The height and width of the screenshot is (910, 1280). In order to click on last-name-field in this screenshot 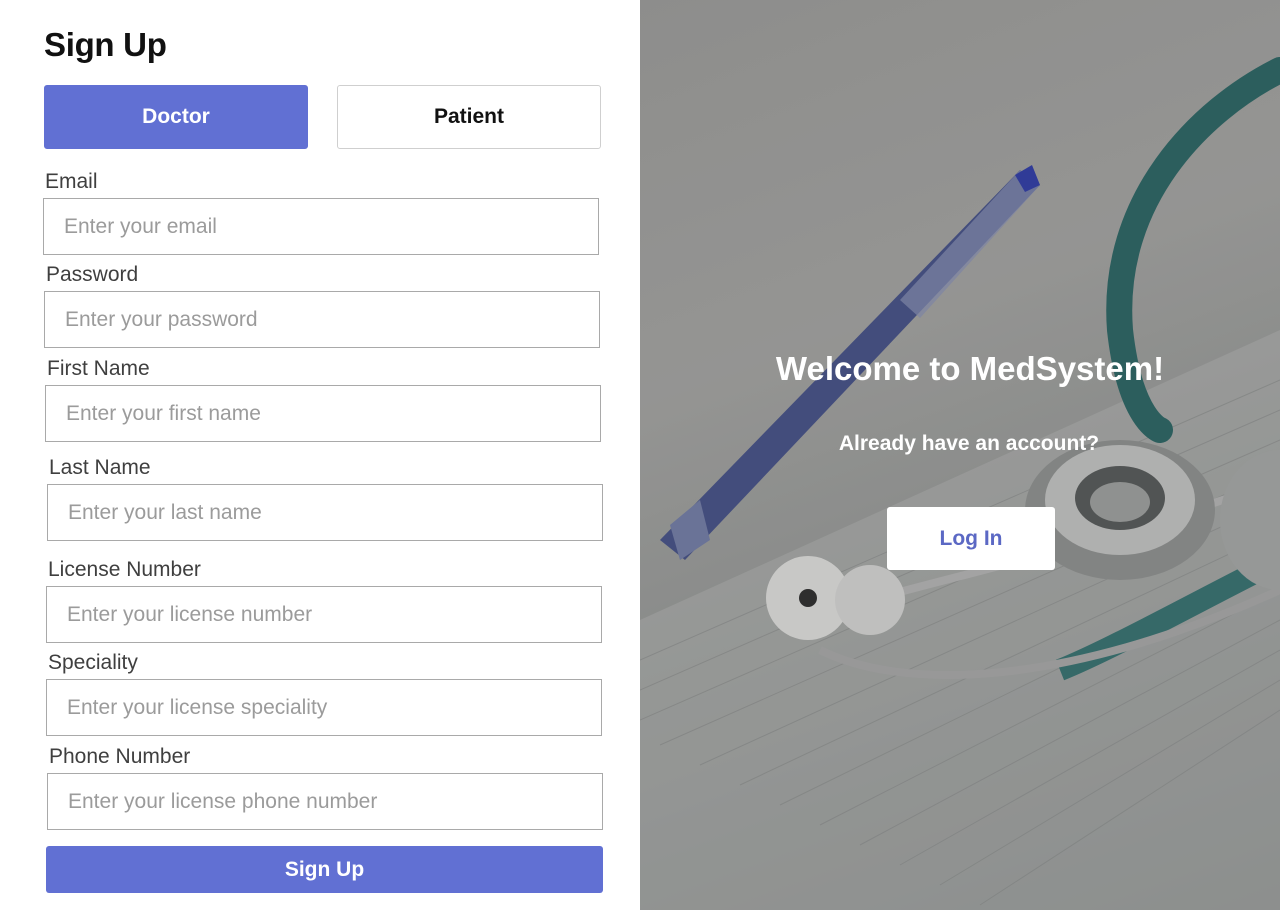, I will do `click(325, 512)`.